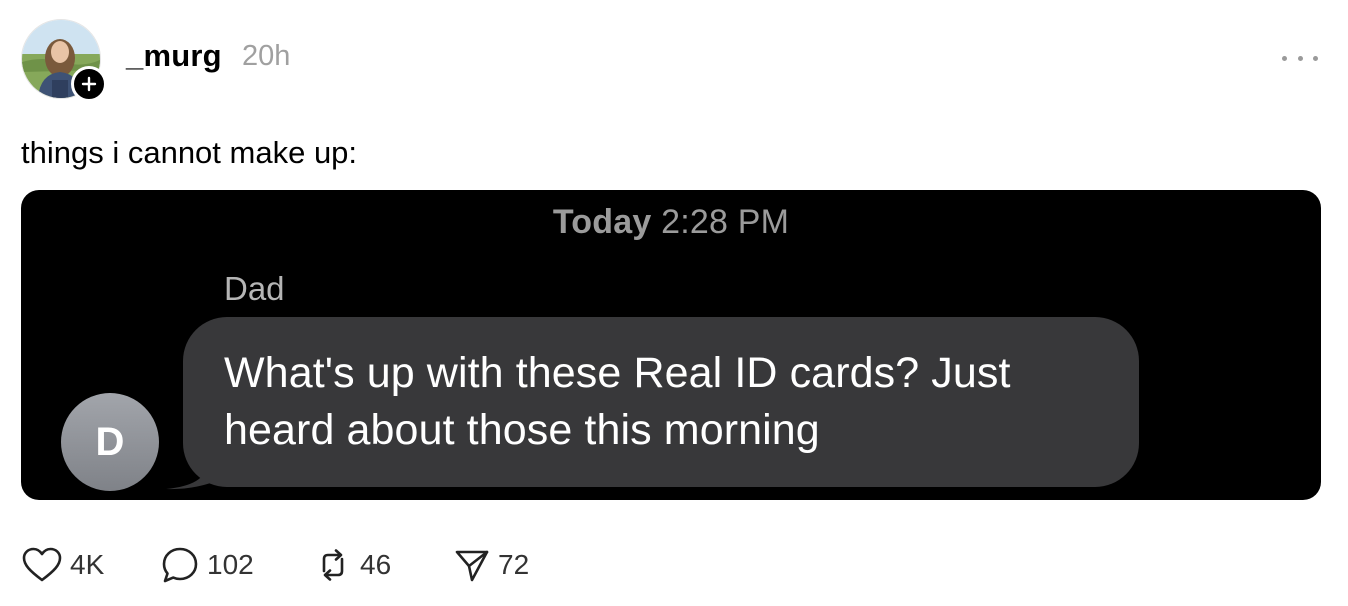  Describe the element at coordinates (266, 56) in the screenshot. I see `post-timestamp: 20h` at that location.